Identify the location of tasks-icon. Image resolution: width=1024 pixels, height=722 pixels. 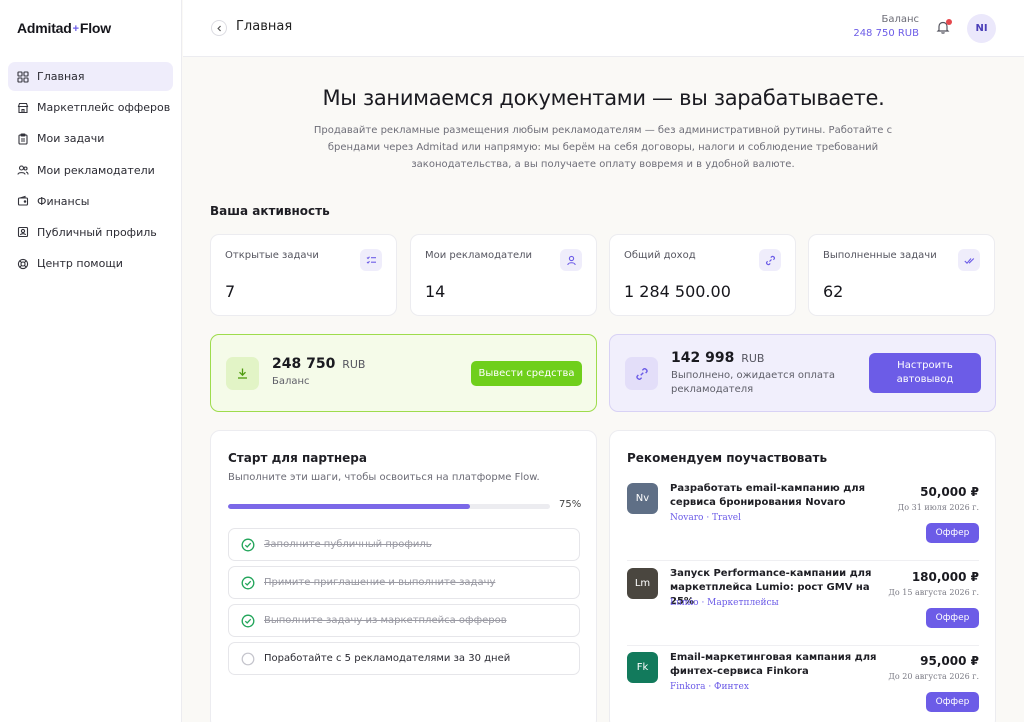
(371, 260).